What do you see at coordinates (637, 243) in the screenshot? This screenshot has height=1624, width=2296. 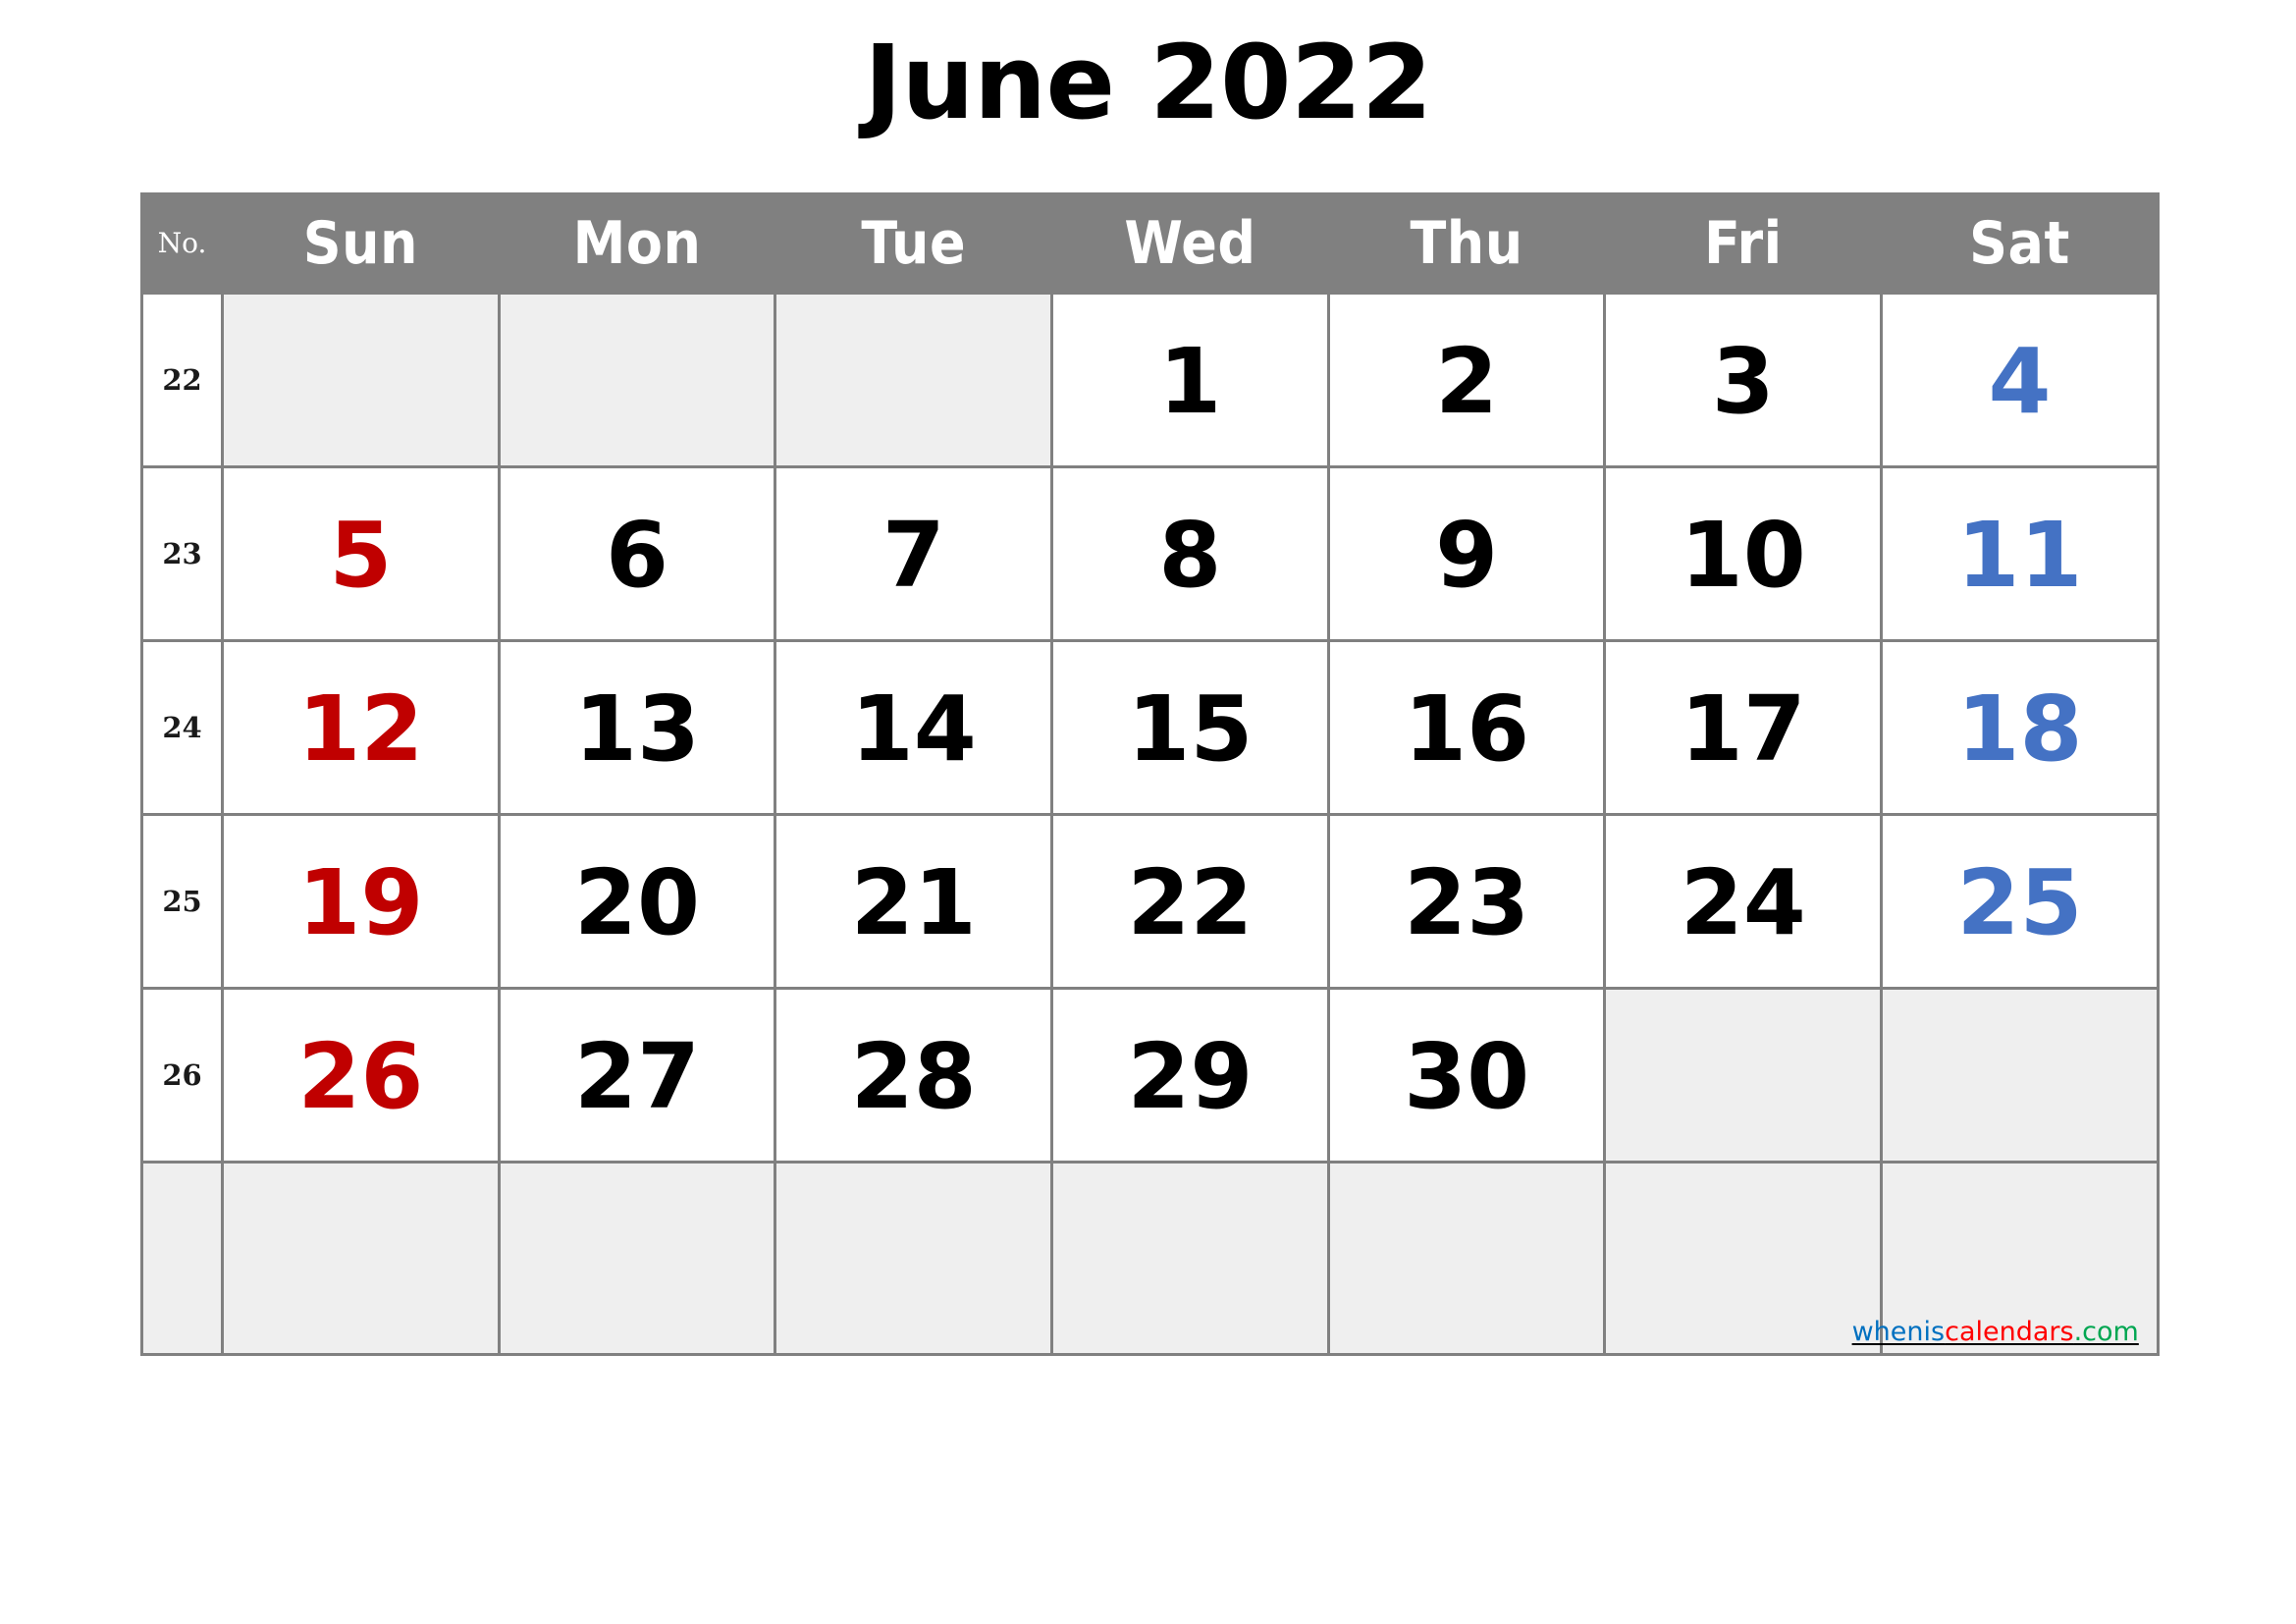 I see `day-header-mon: Mon` at bounding box center [637, 243].